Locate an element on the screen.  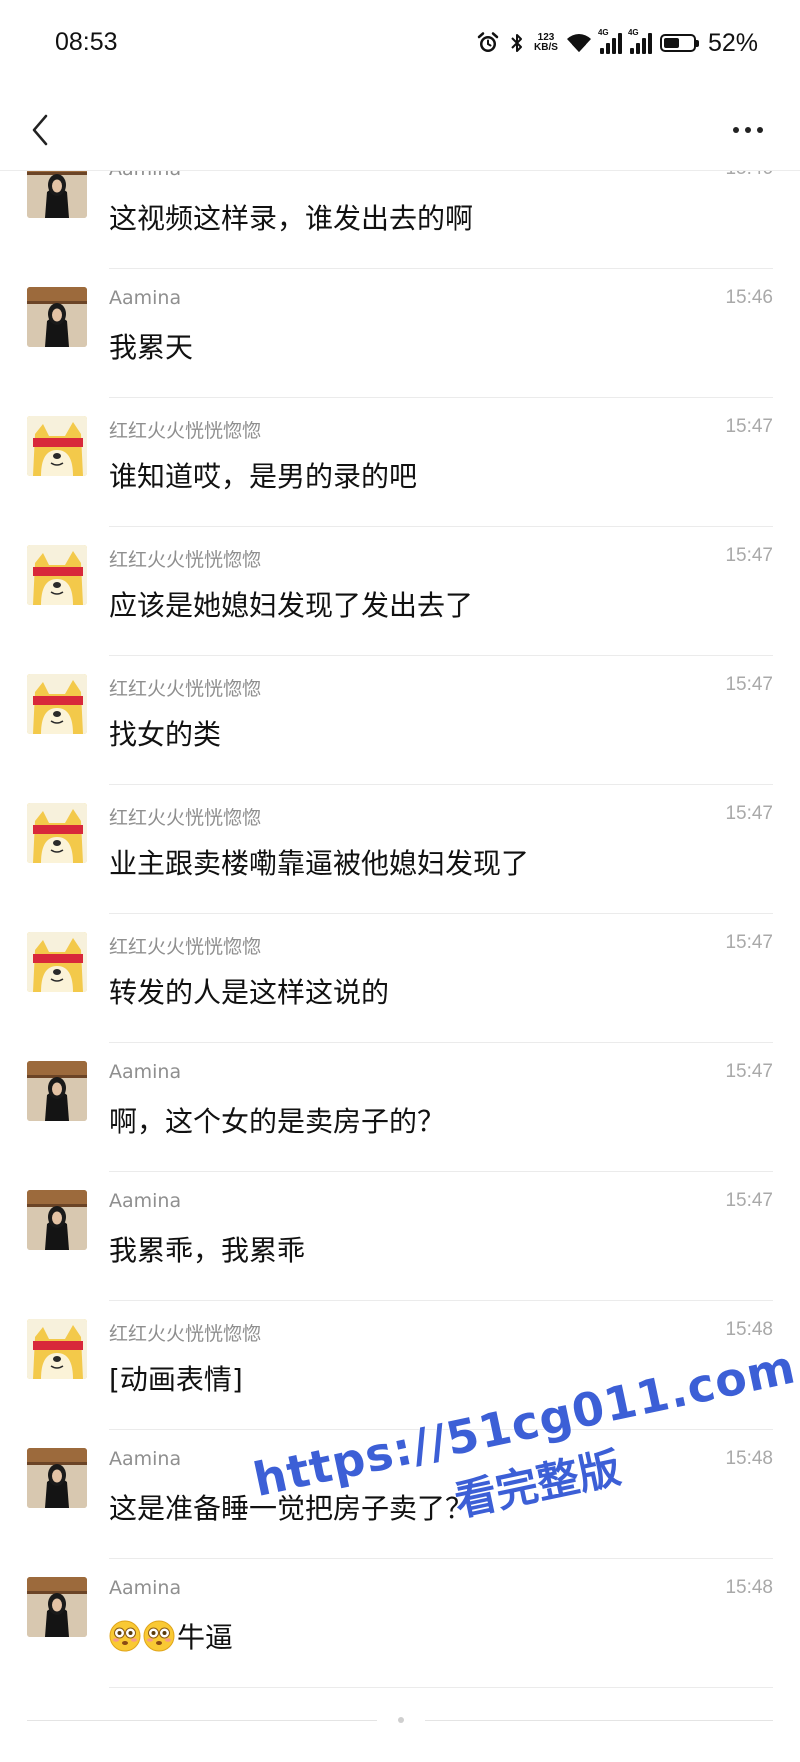
more-dots-icon is located at coordinates (736, 130).